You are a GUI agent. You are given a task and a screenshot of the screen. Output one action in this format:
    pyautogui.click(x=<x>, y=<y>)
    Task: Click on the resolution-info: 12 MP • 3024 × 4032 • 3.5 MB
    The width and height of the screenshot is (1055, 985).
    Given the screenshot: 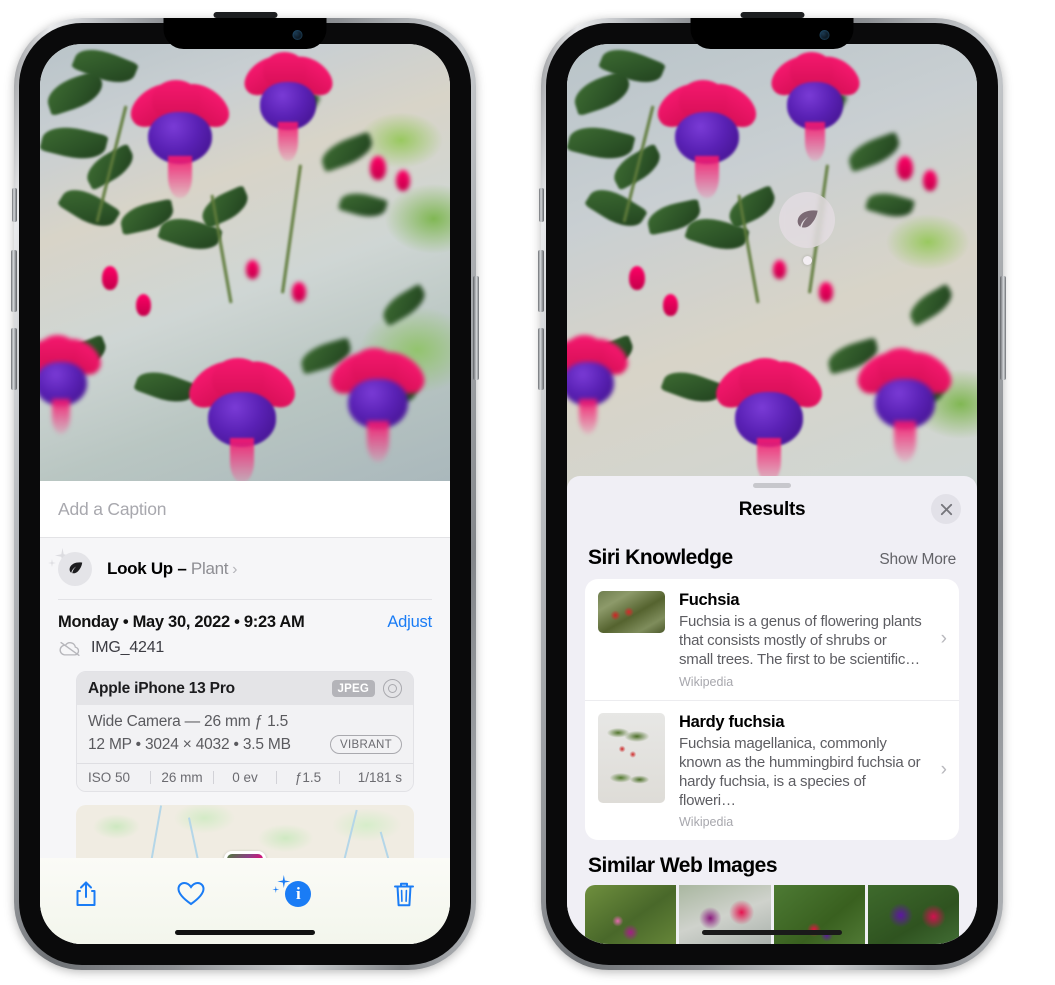 What is the action you would take?
    pyautogui.click(x=189, y=744)
    